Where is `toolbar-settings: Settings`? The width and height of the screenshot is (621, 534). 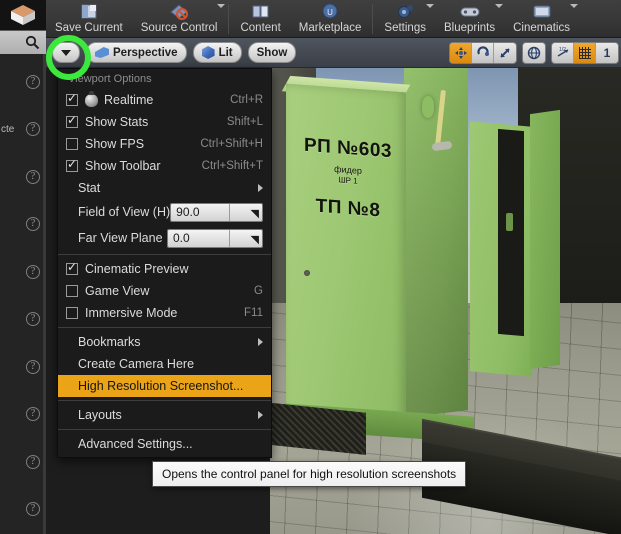 toolbar-settings: Settings is located at coordinates (405, 18).